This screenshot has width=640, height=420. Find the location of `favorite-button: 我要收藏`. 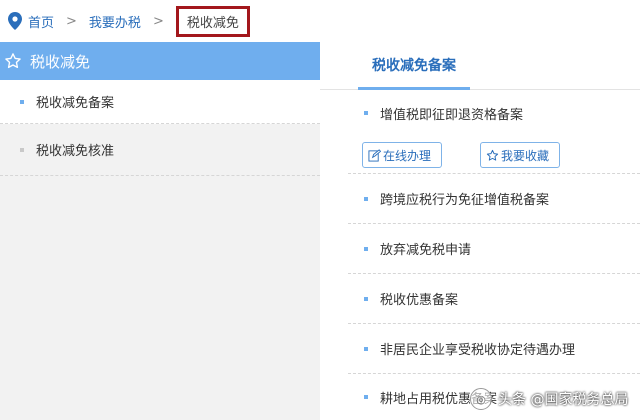

favorite-button: 我要收藏 is located at coordinates (520, 155).